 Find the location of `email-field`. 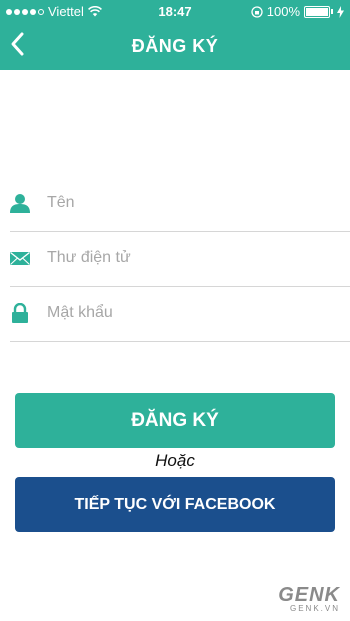

email-field is located at coordinates (180, 259).